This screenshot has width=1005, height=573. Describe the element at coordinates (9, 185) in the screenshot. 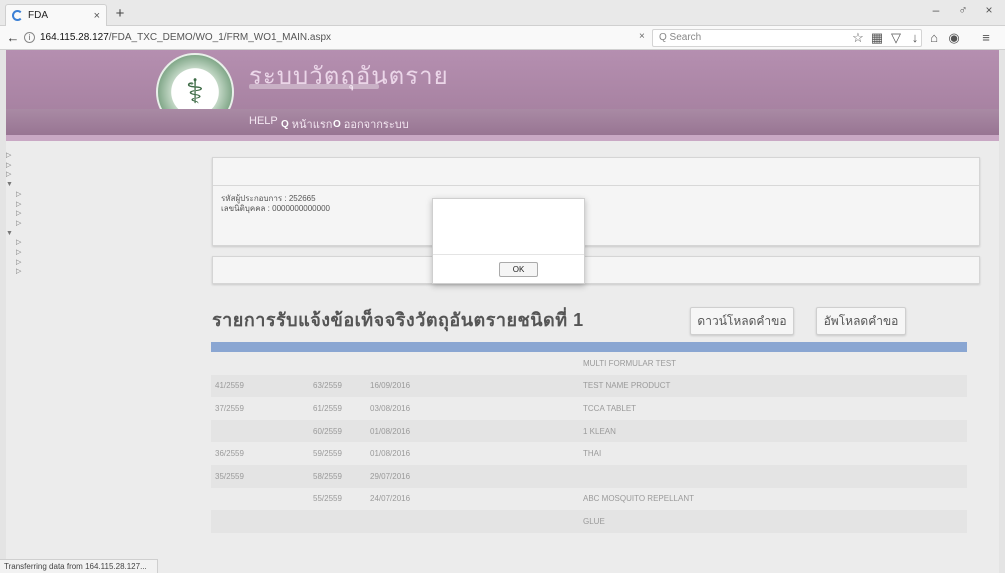

I see `expanded-arrow-icon: ▼` at that location.